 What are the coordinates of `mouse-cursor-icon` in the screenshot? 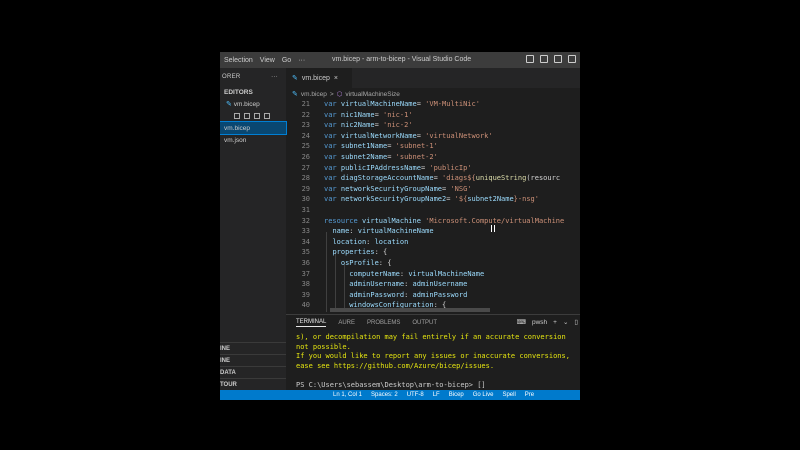 It's located at (493, 228).